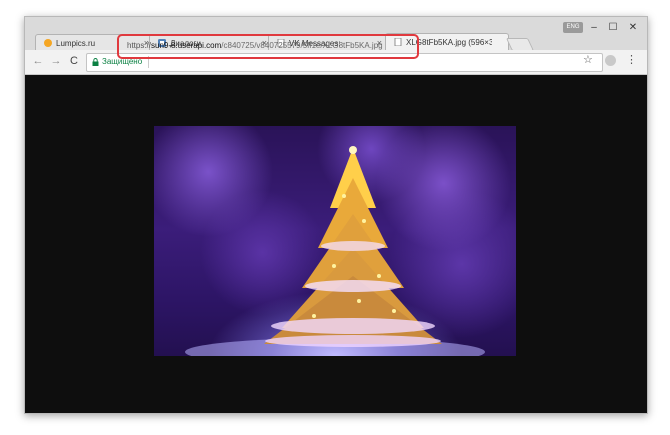 The width and height of the screenshot is (670, 435). Describe the element at coordinates (95, 62) in the screenshot. I see `lock-icon` at that location.